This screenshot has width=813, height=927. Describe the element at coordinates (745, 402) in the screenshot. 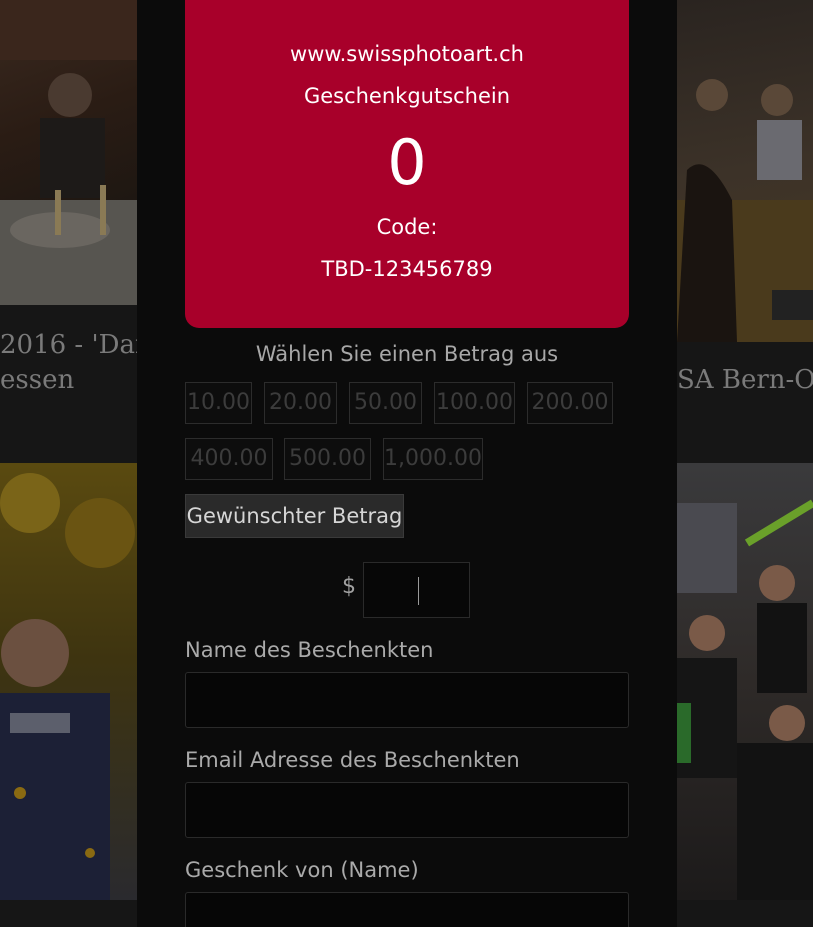

I see `gallery-caption-strip-right` at that location.